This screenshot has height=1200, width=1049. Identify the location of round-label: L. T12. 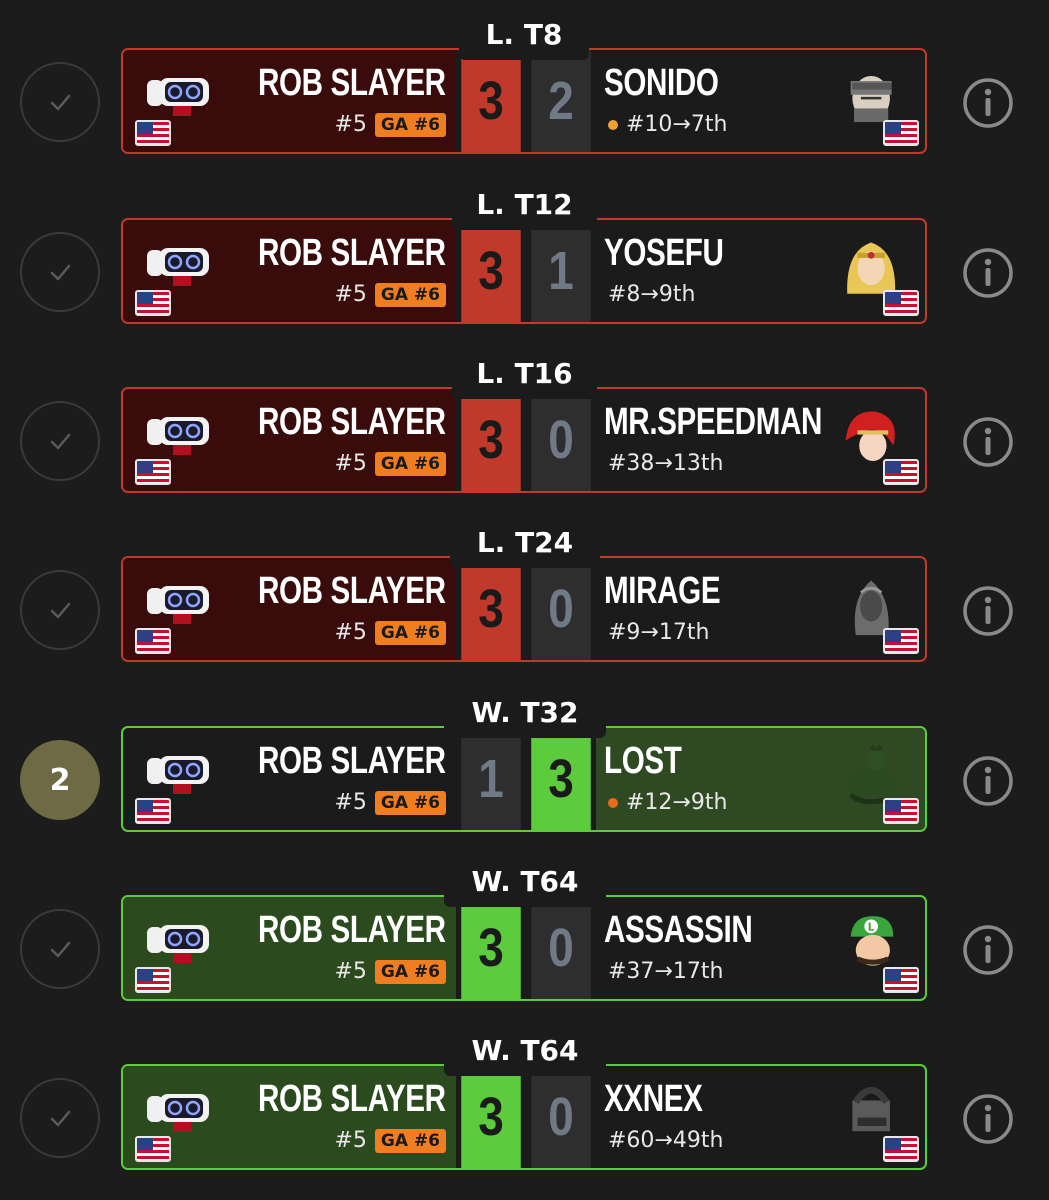
(524, 204).